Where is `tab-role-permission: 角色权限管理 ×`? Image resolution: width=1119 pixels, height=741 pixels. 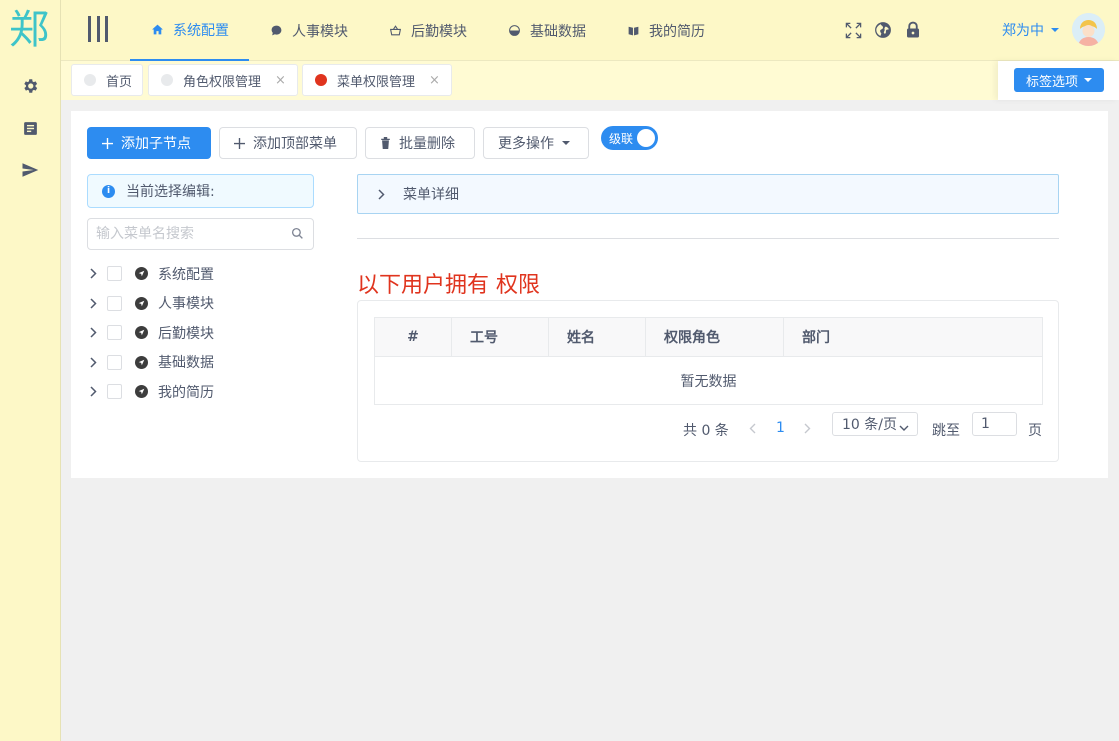 tab-role-permission: 角色权限管理 × is located at coordinates (223, 80).